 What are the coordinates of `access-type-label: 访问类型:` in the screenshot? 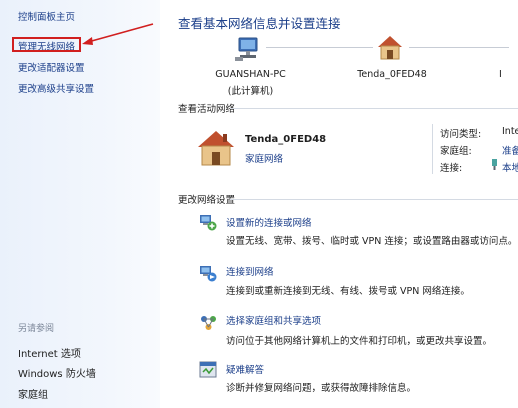 It's located at (461, 134).